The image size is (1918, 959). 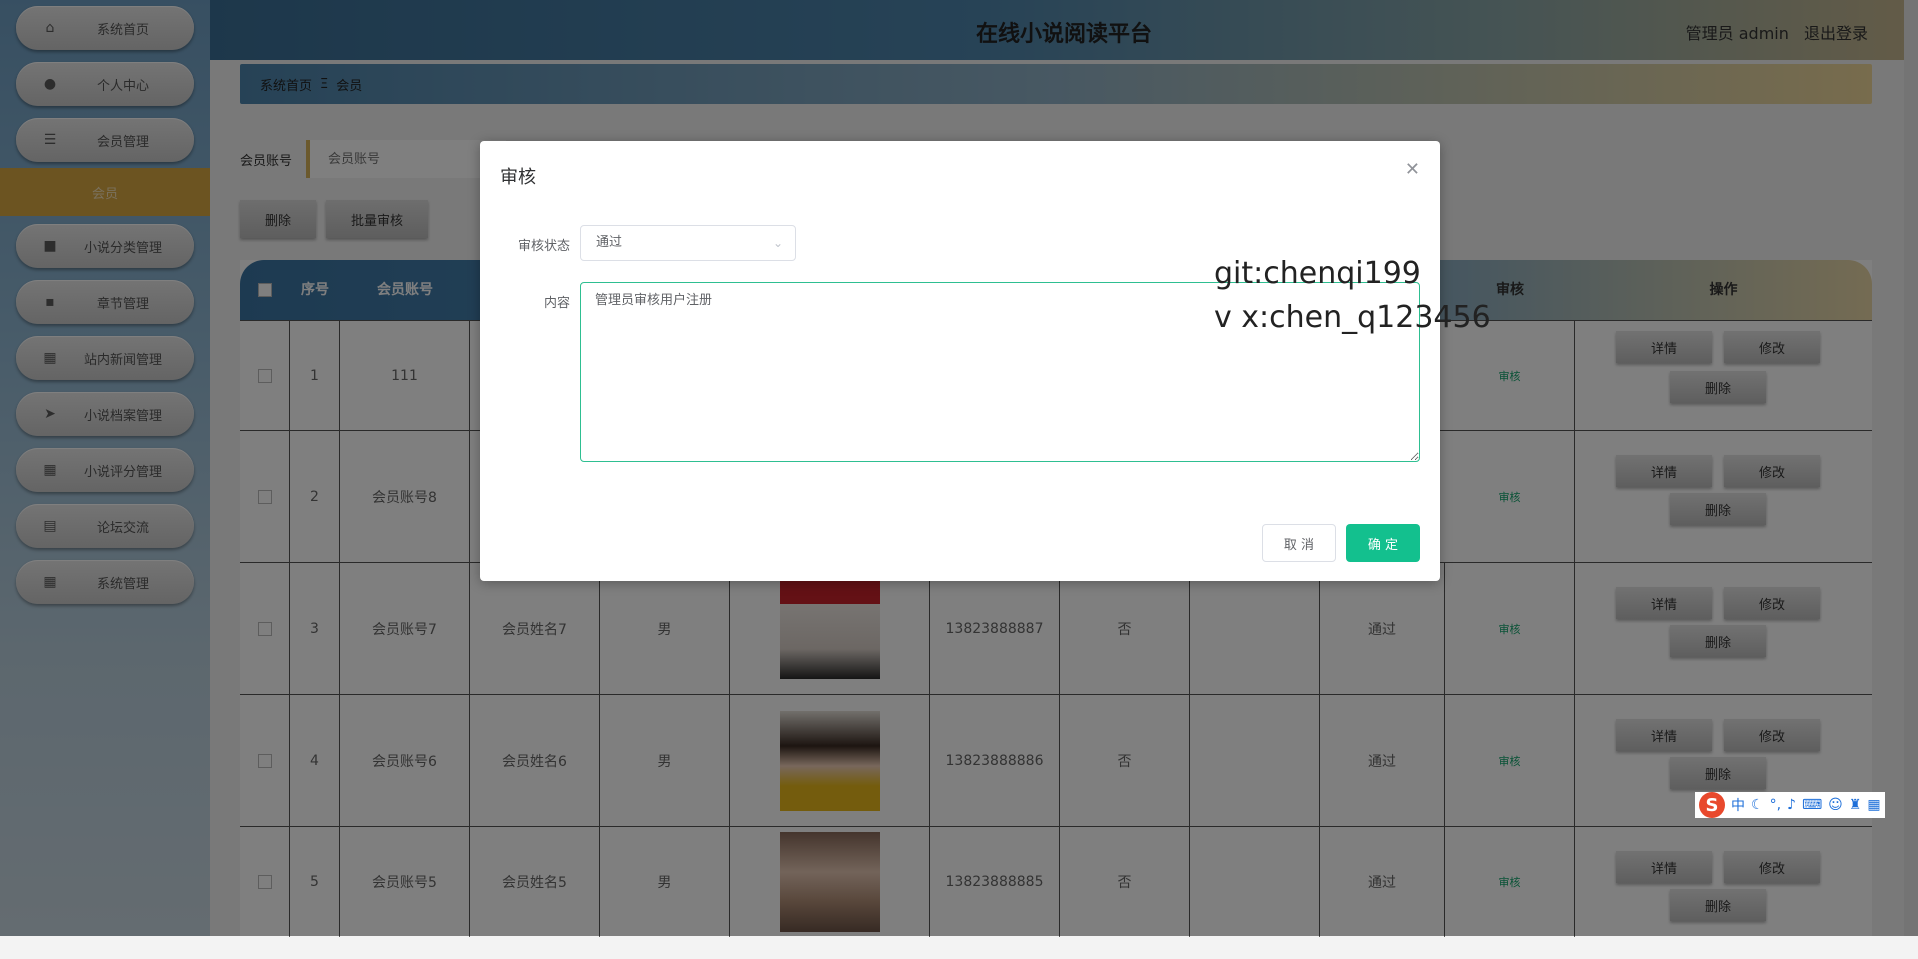 I want to click on shirt-icon: ♜, so click(x=1855, y=805).